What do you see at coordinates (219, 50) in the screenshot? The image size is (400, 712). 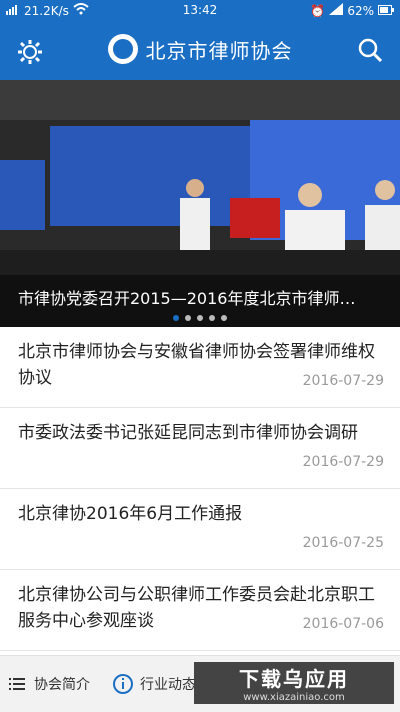 I see `page-title: 北京市律师协会` at bounding box center [219, 50].